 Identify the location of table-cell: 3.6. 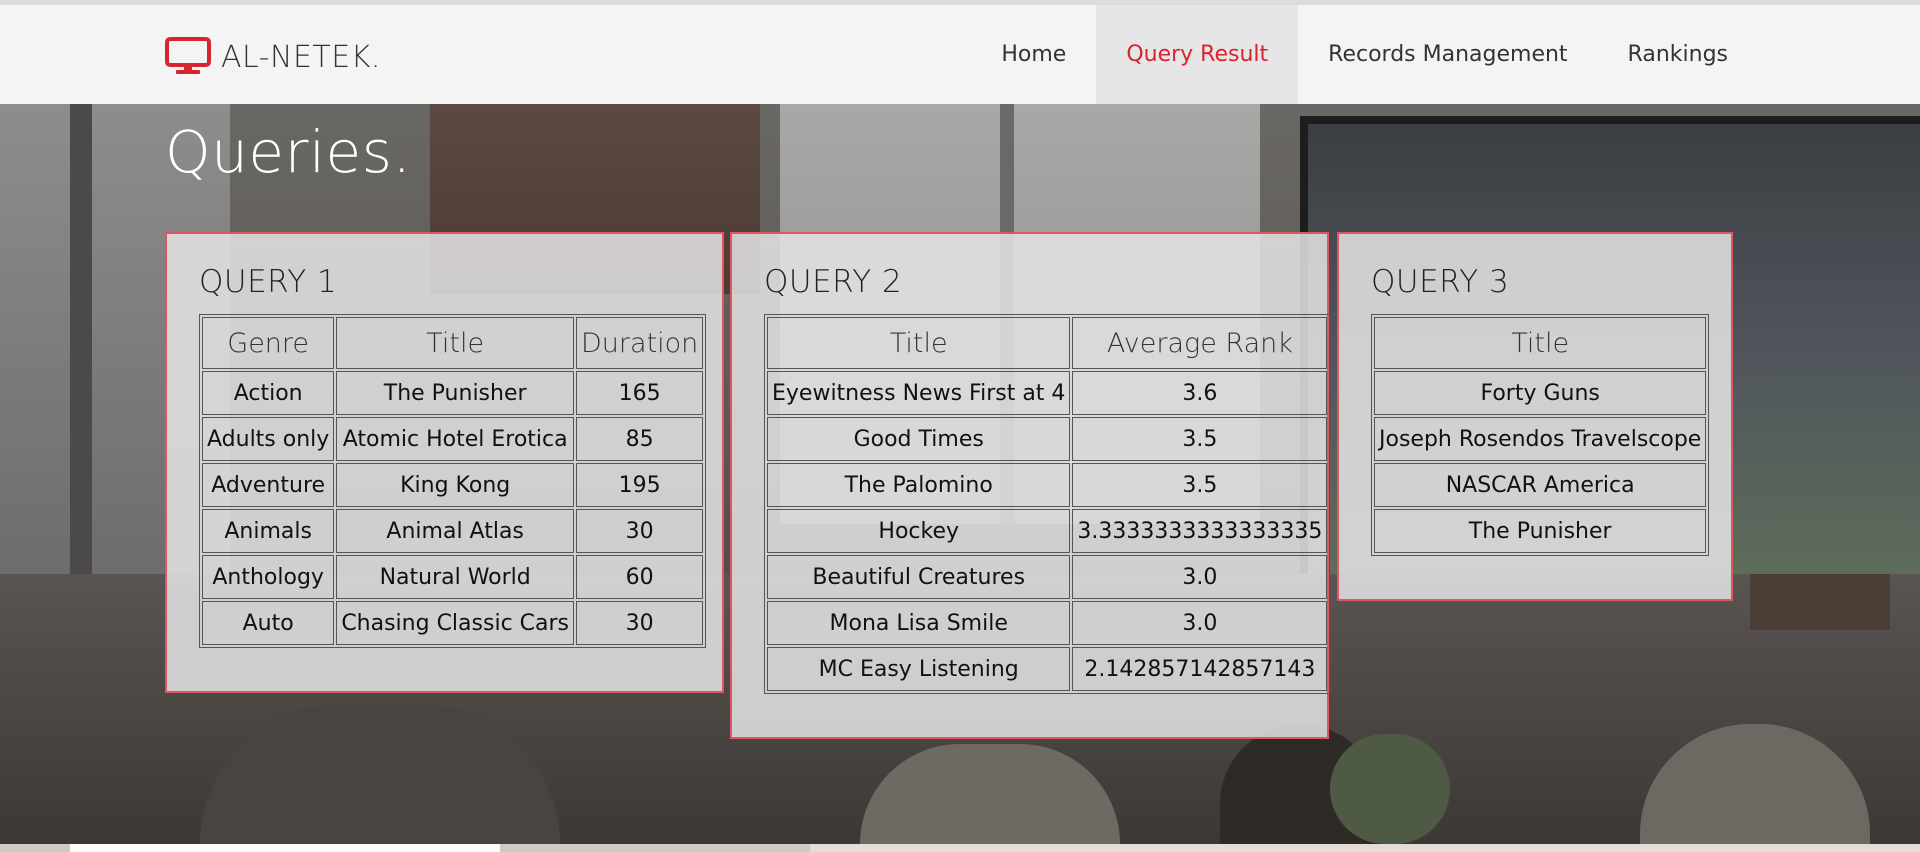
(1200, 393).